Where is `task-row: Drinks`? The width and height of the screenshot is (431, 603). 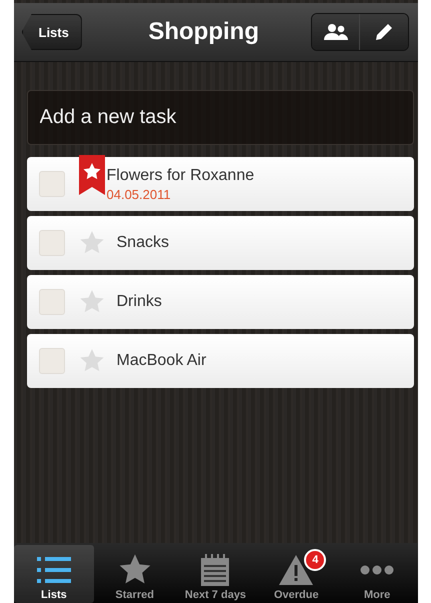
task-row: Drinks is located at coordinates (220, 302).